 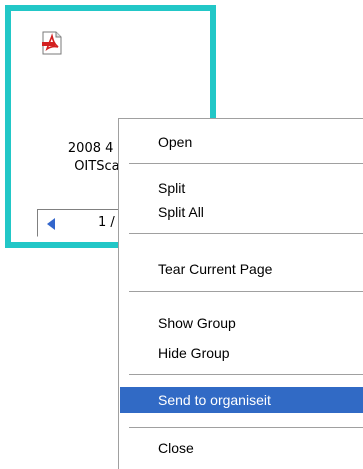 I want to click on page-indicator: 1 /, so click(x=106, y=222).